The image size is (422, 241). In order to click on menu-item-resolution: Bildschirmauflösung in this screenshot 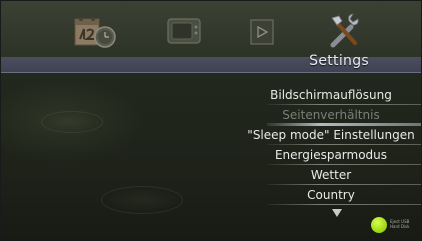, I will do `click(331, 95)`.